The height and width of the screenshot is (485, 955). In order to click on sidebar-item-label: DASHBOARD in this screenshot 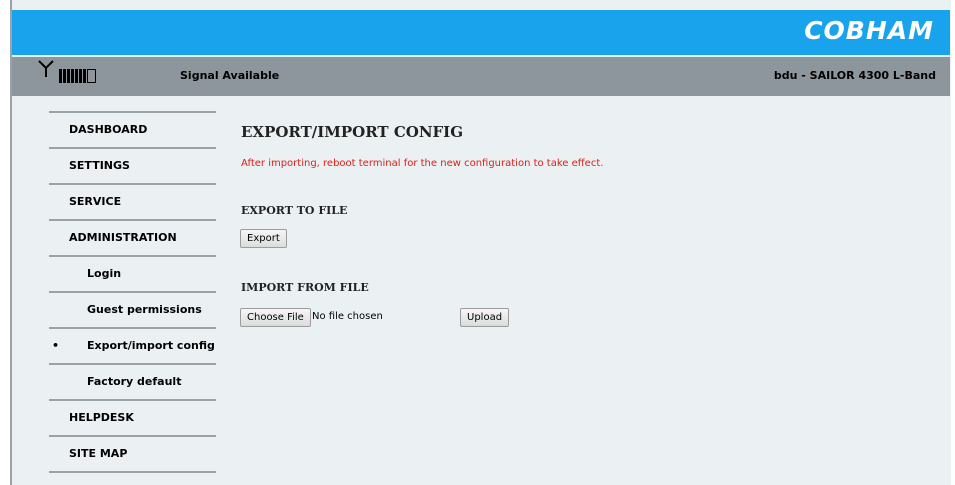, I will do `click(108, 129)`.